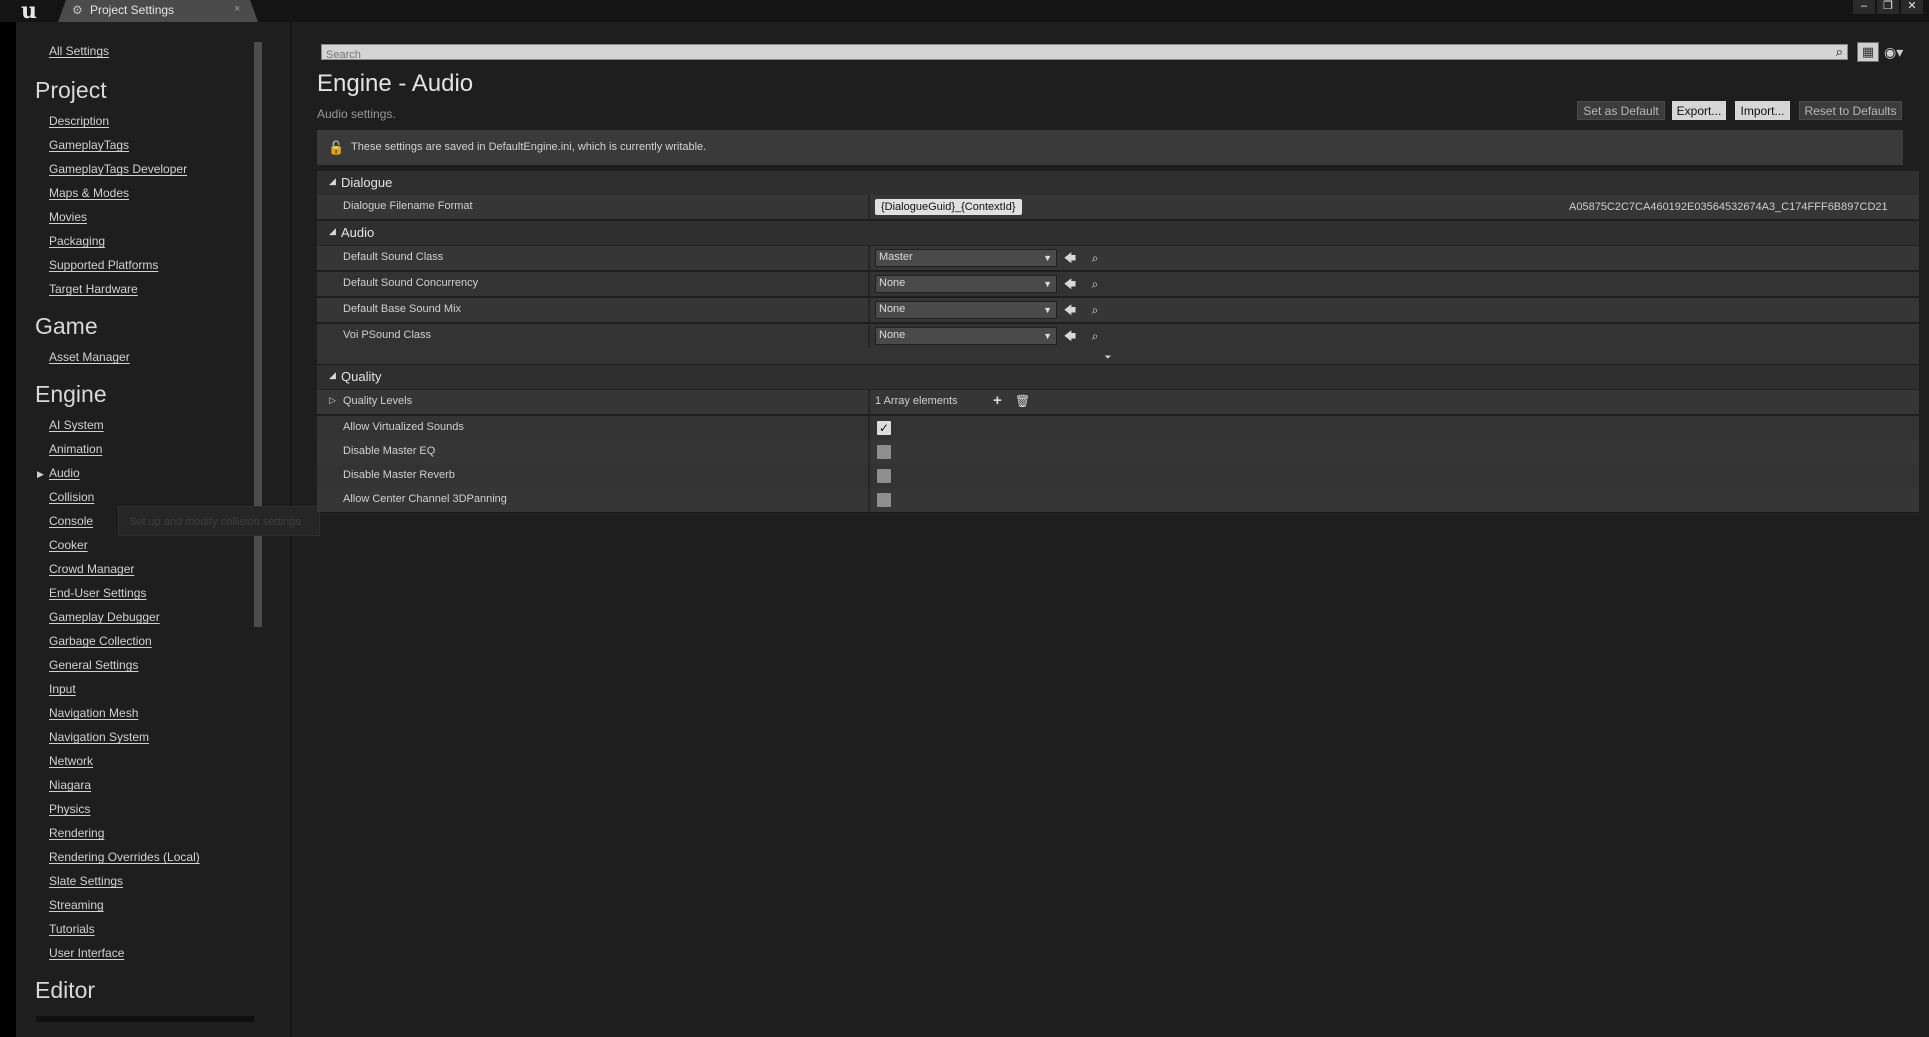  What do you see at coordinates (104, 617) in the screenshot?
I see `sidebar-item-gameplay-debugger: Gameplay Debugger` at bounding box center [104, 617].